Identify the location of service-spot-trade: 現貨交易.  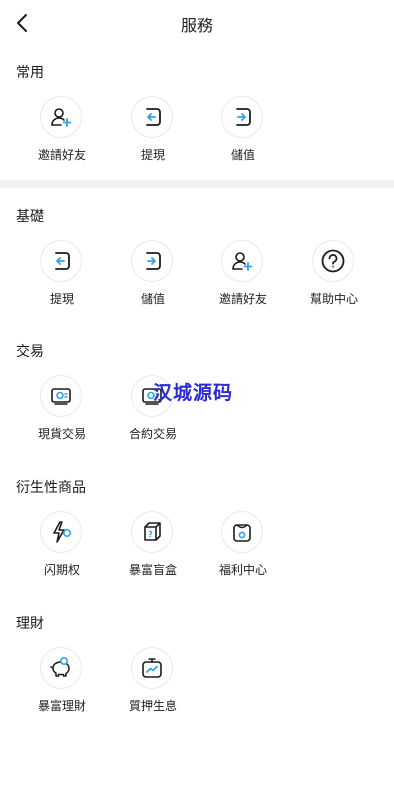
(62, 411).